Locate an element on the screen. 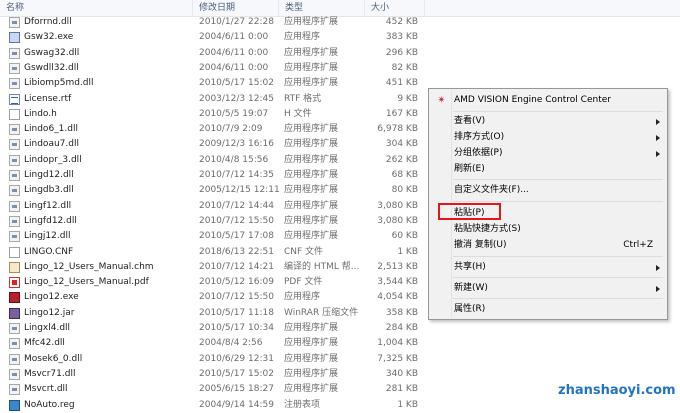  file-row: Dforrnd.dll 2010/1/27 22:28 应用程序扩展 452 KB is located at coordinates (215, 22).